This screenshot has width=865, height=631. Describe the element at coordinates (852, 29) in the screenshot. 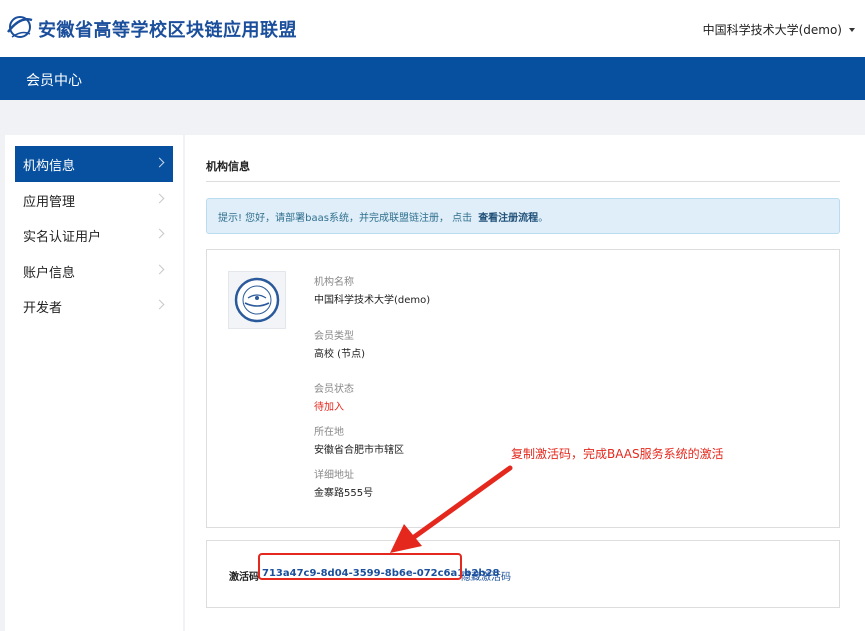

I see `caret-down-icon` at that location.